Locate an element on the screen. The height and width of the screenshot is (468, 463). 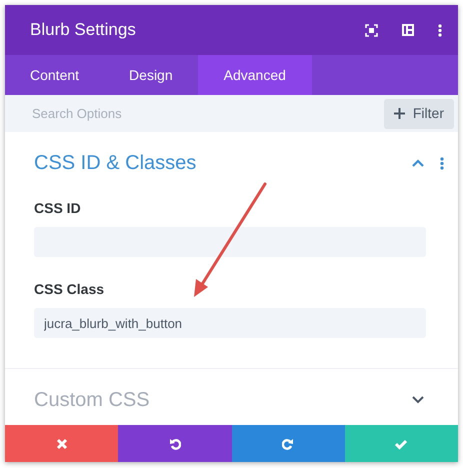
chevron-down-icon is located at coordinates (418, 400).